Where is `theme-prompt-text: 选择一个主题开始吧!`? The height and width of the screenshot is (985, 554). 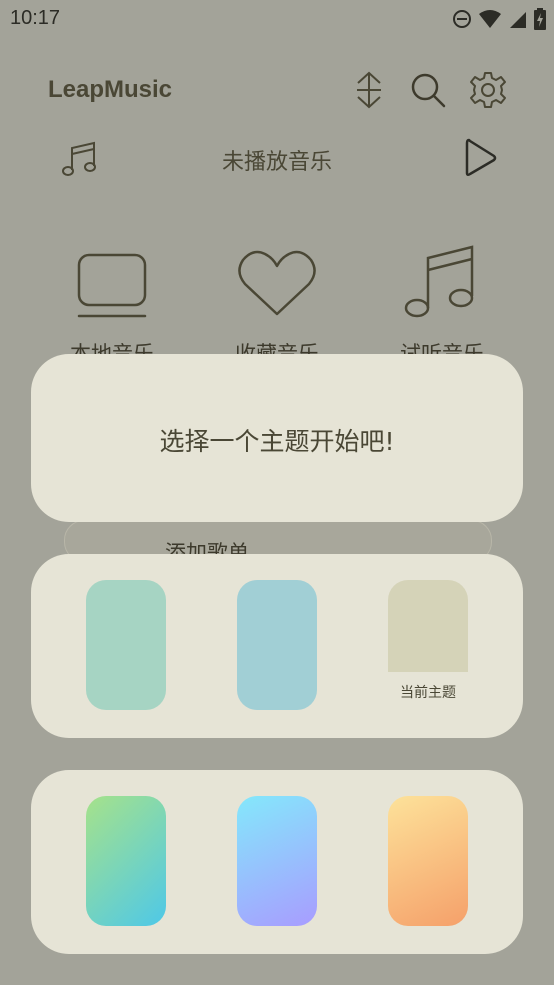 theme-prompt-text: 选择一个主题开始吧! is located at coordinates (277, 441).